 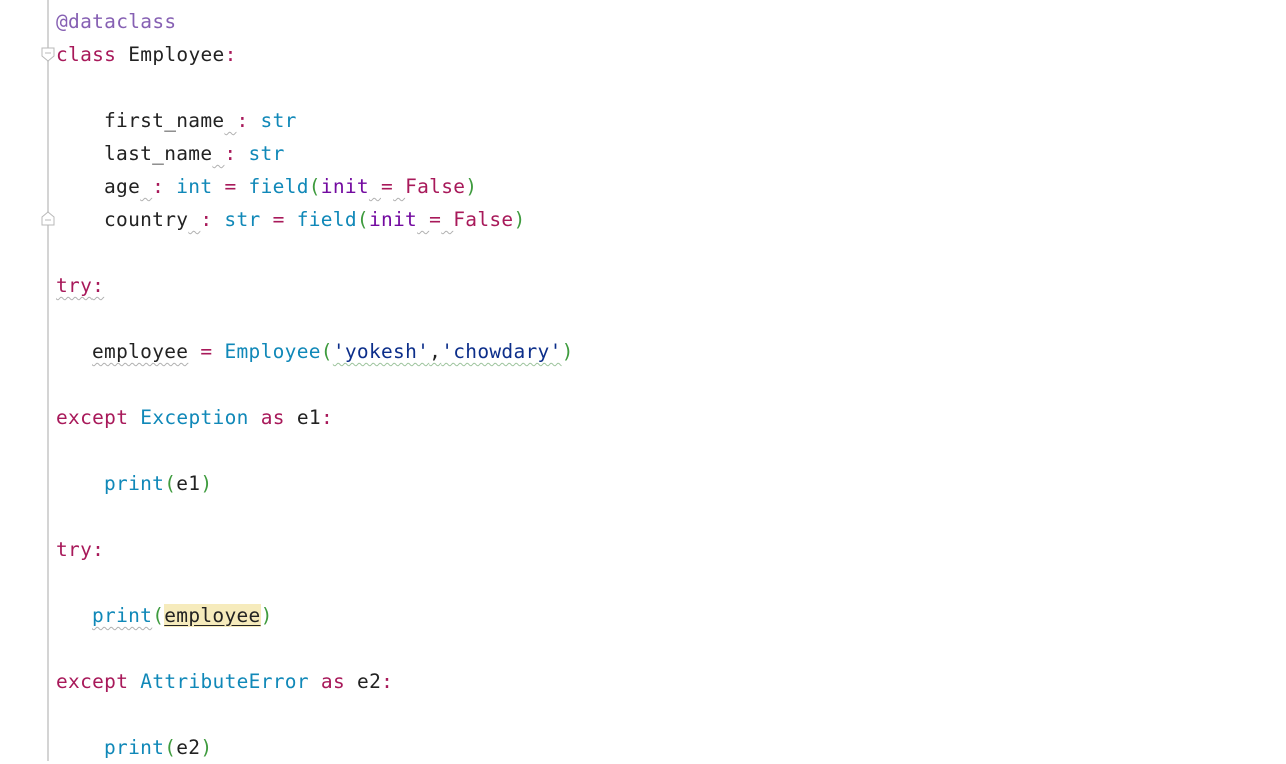 What do you see at coordinates (194, 186) in the screenshot?
I see `type-token: int` at bounding box center [194, 186].